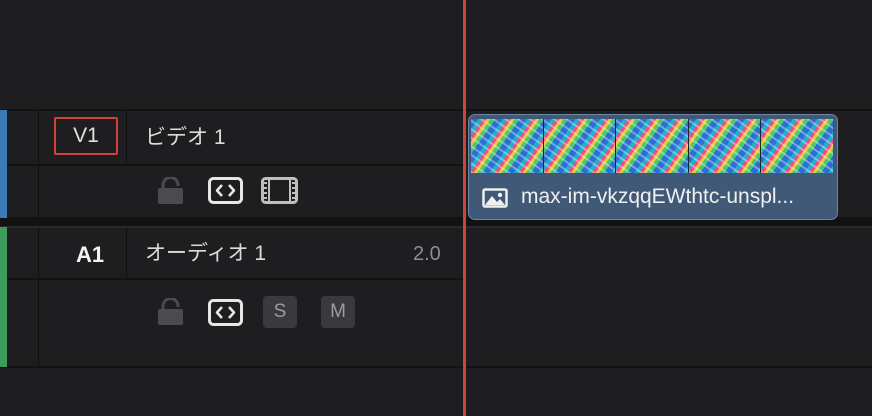 The image size is (872, 416). I want to click on audio-track-color-bar, so click(3, 297).